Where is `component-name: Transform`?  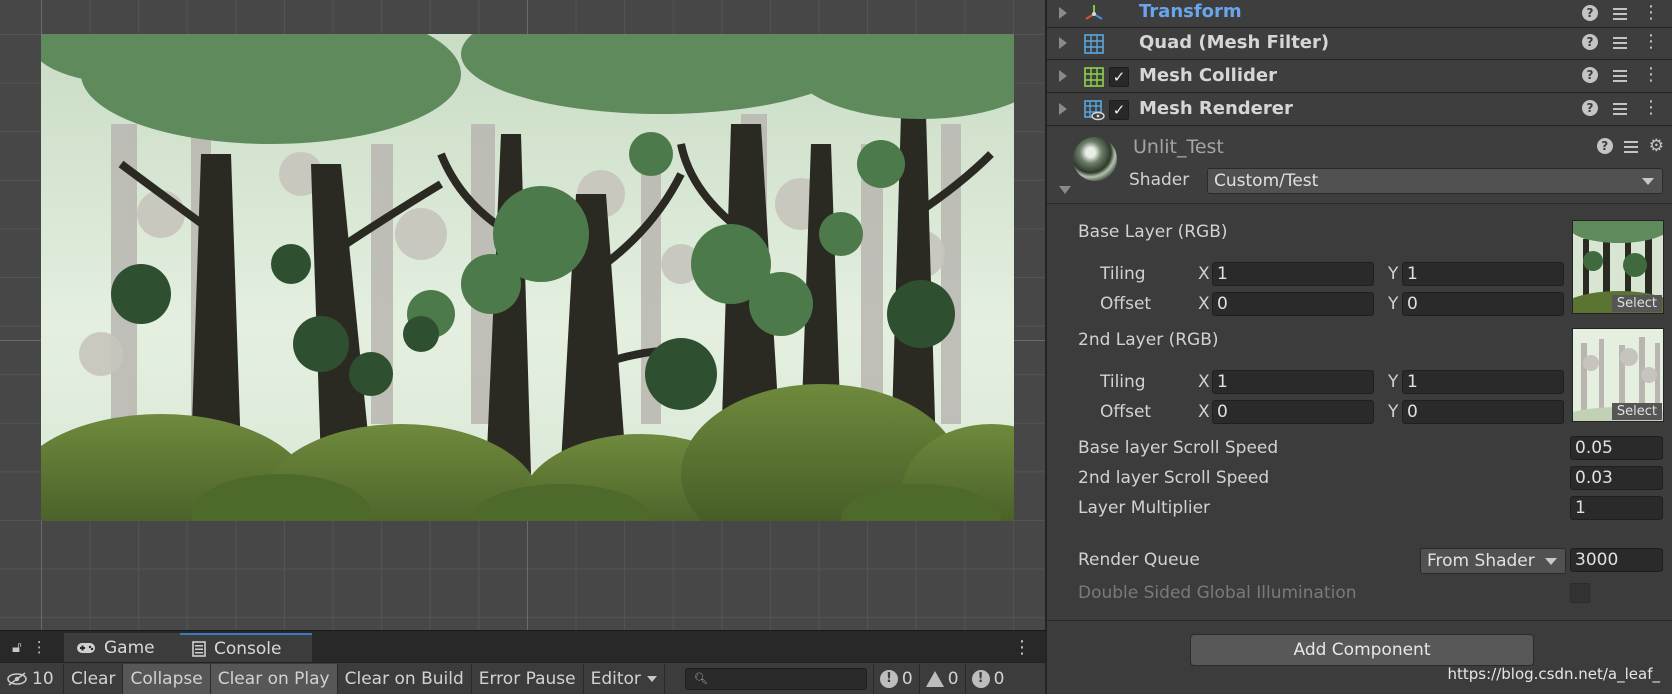
component-name: Transform is located at coordinates (1190, 11).